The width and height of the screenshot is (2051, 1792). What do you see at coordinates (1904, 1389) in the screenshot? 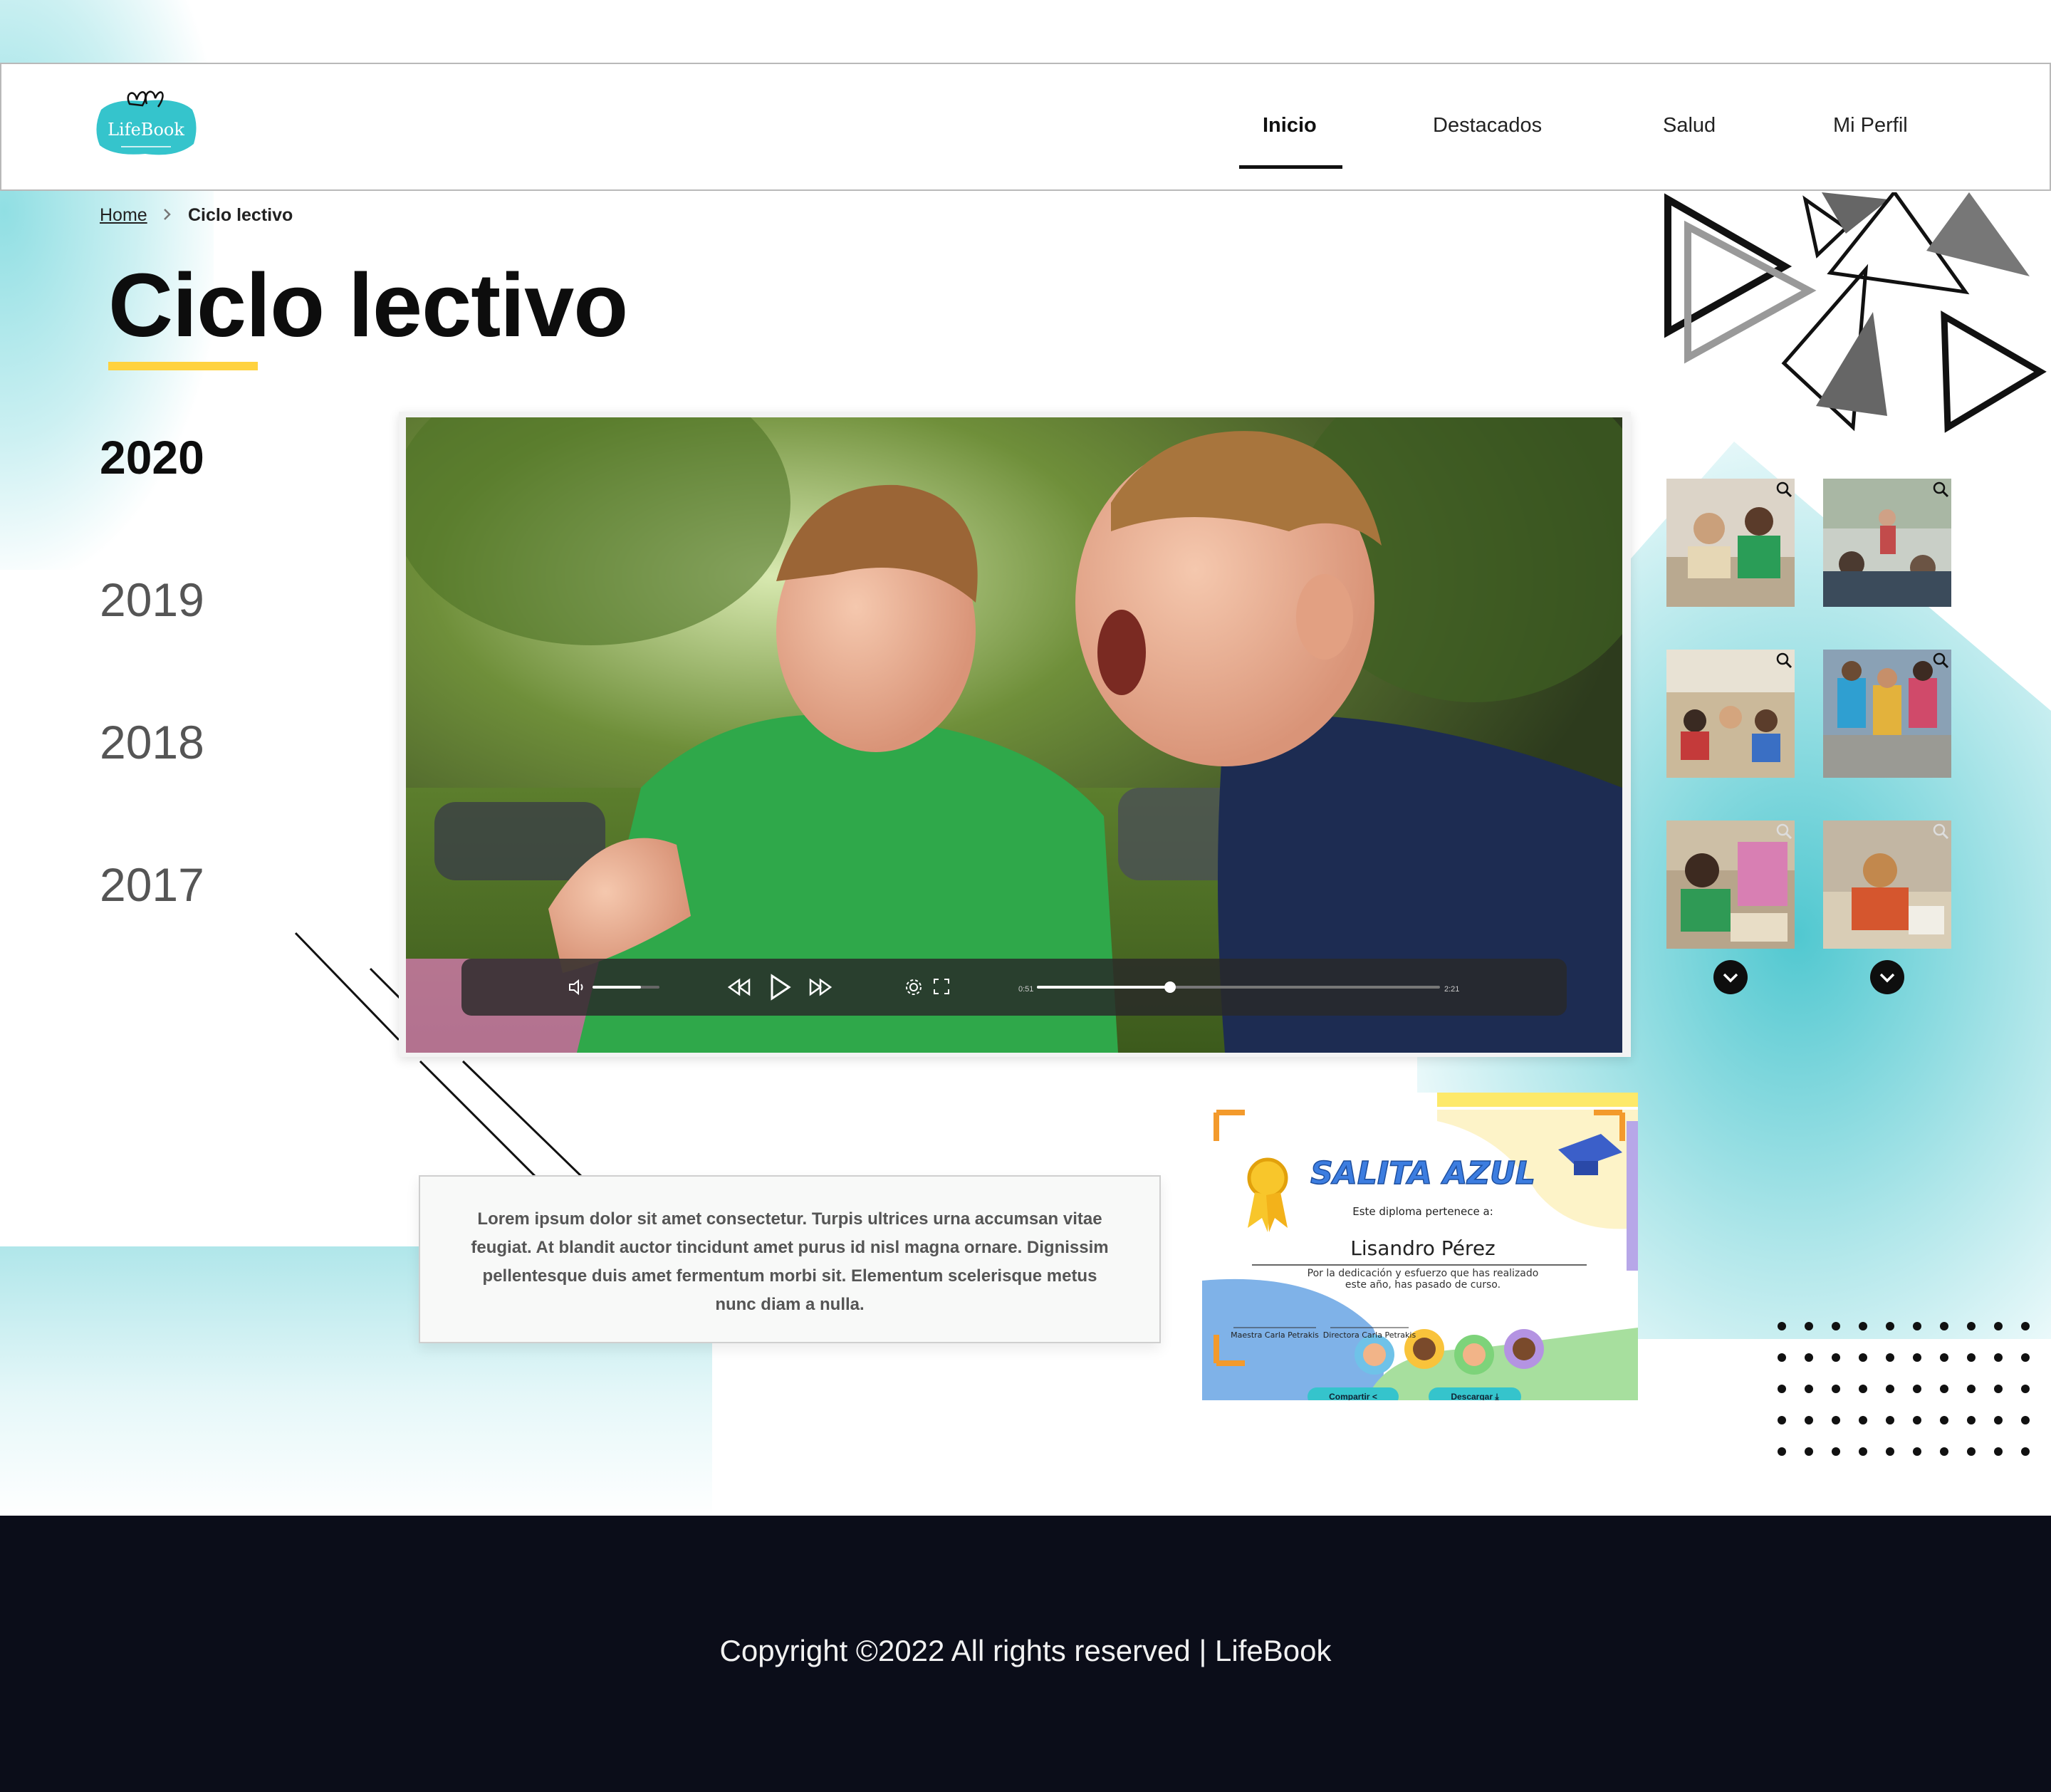
I see `decorative-dot-grid` at bounding box center [1904, 1389].